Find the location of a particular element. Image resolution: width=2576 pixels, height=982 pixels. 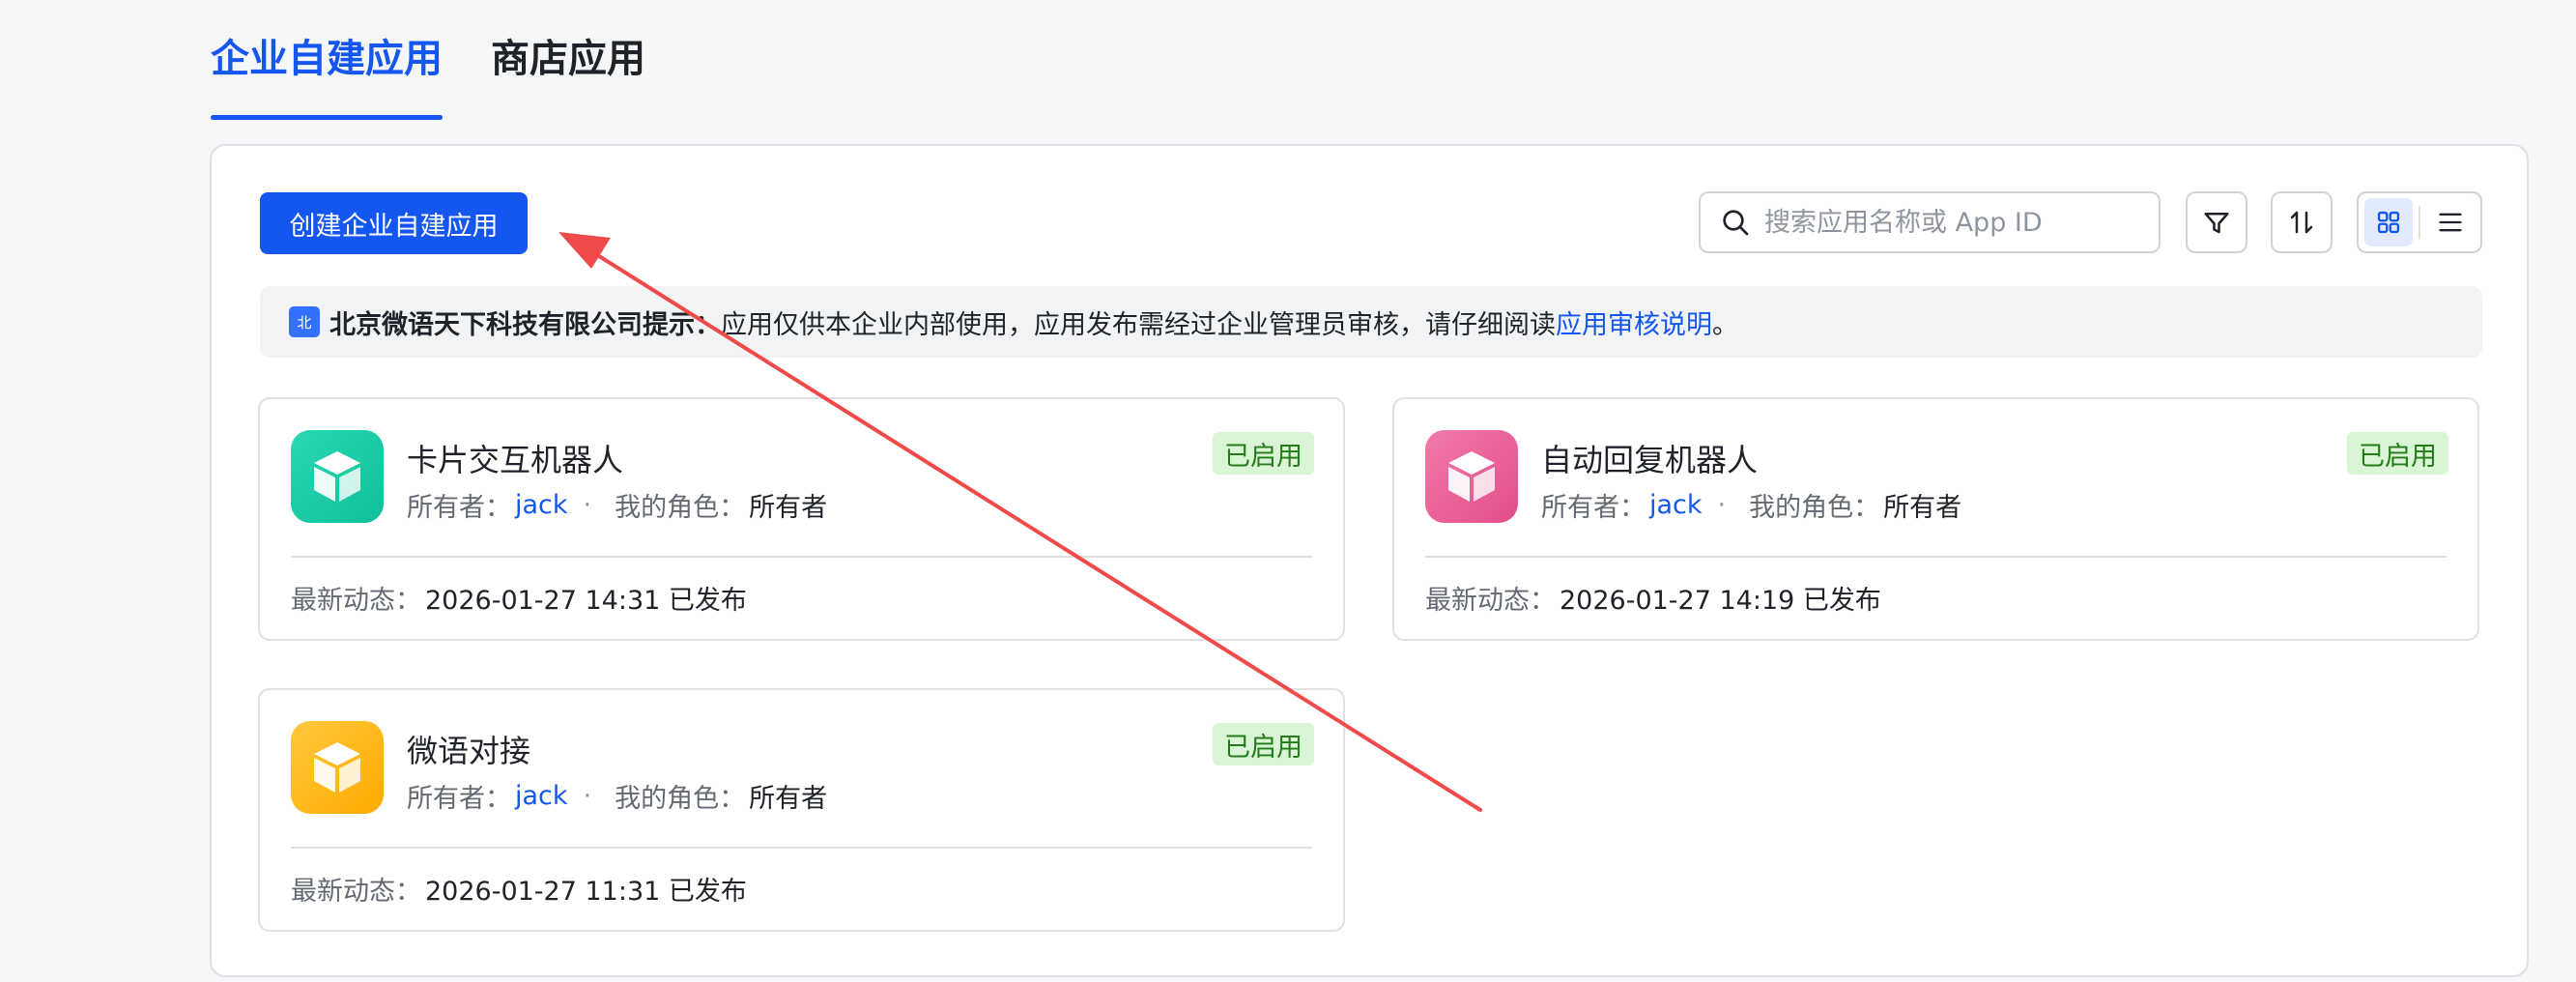

search-input is located at coordinates (1958, 222).